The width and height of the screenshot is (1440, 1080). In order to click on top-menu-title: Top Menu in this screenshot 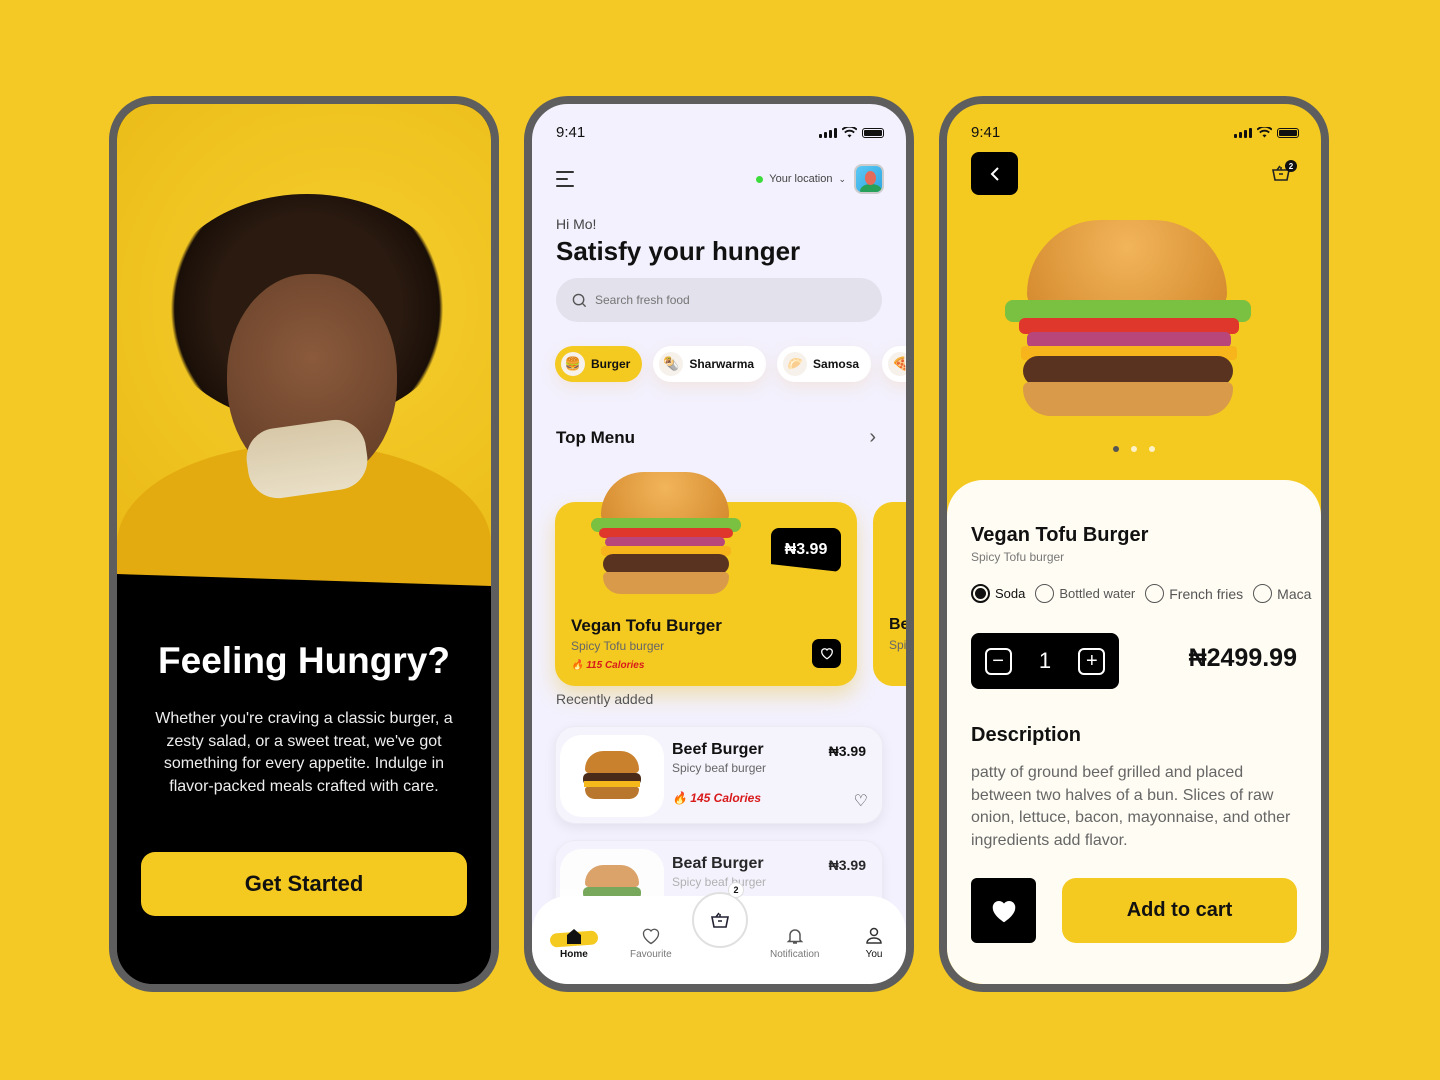, I will do `click(595, 437)`.